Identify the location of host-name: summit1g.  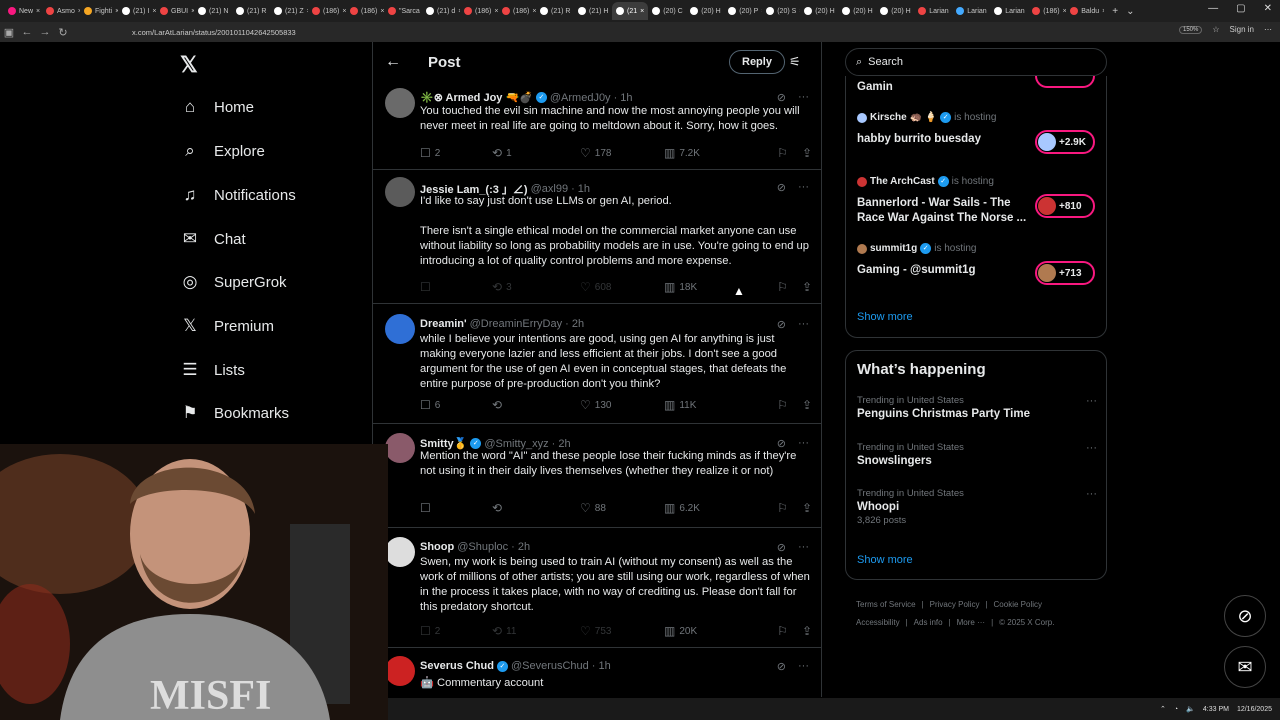
(893, 248).